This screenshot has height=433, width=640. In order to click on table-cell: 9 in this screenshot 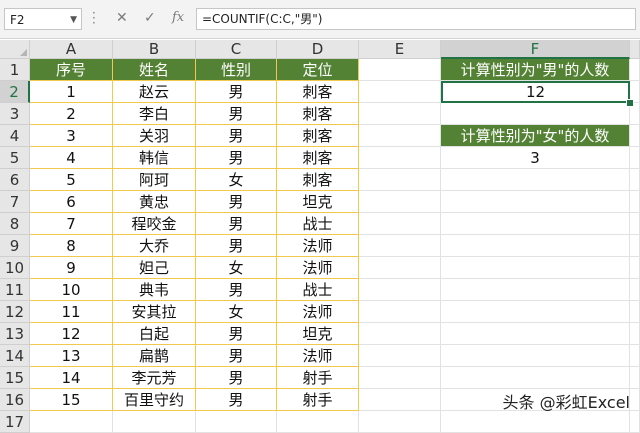, I will do `click(71, 268)`.